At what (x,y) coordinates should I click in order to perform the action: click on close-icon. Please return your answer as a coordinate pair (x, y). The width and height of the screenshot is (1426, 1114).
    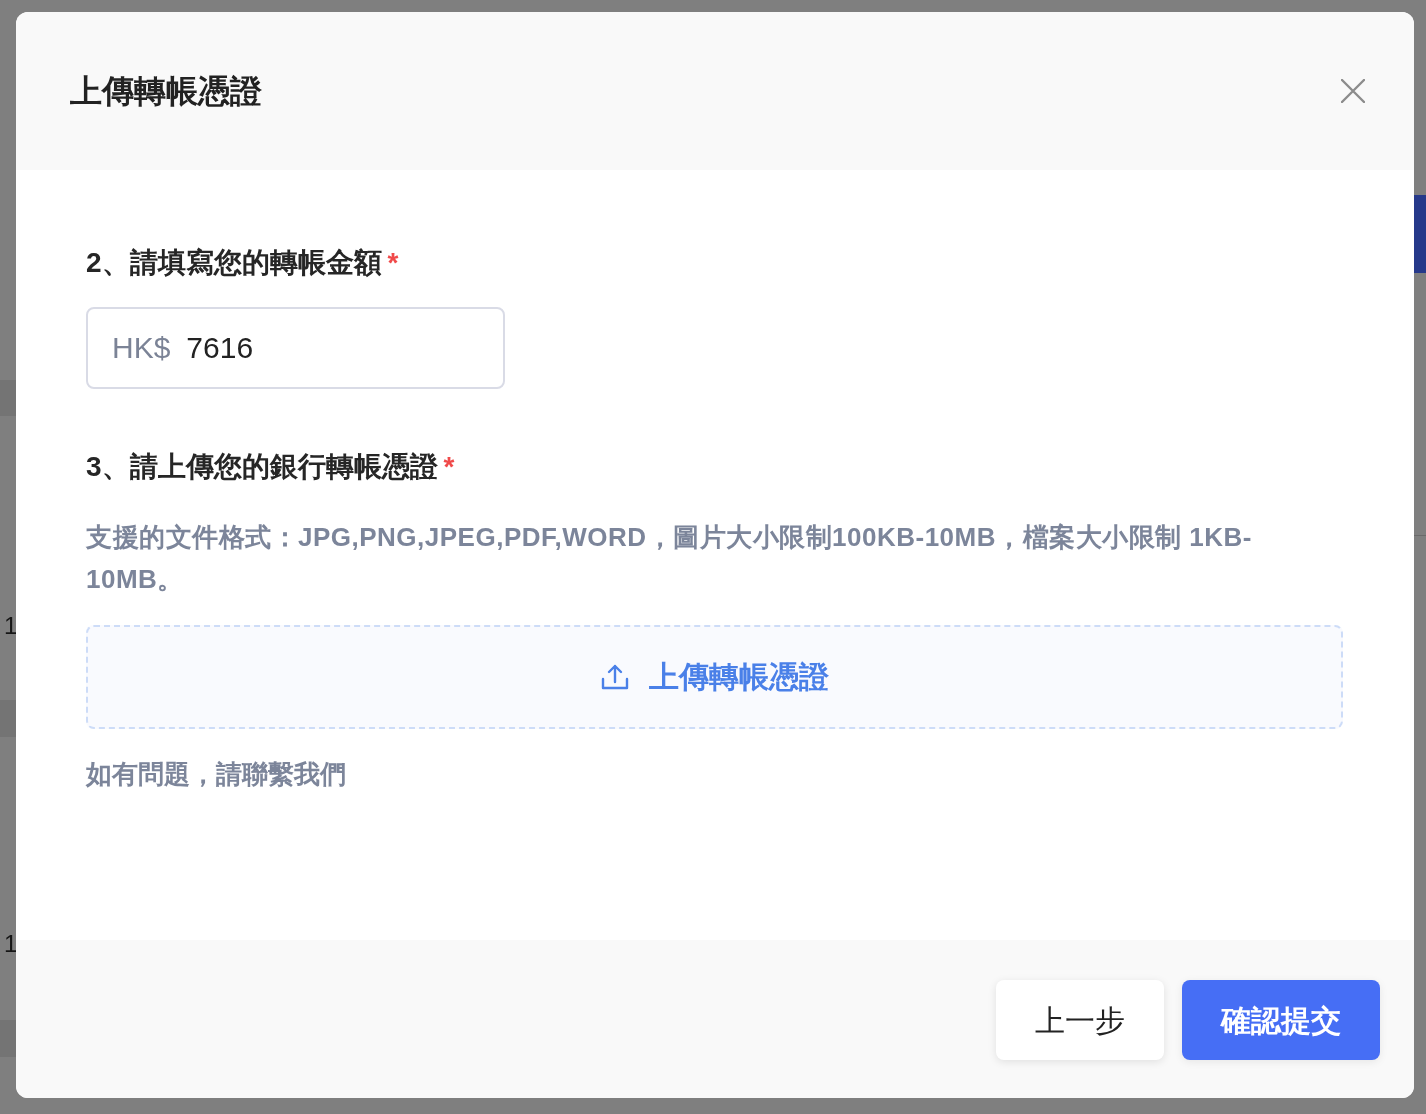
    Looking at the image, I should click on (1353, 91).